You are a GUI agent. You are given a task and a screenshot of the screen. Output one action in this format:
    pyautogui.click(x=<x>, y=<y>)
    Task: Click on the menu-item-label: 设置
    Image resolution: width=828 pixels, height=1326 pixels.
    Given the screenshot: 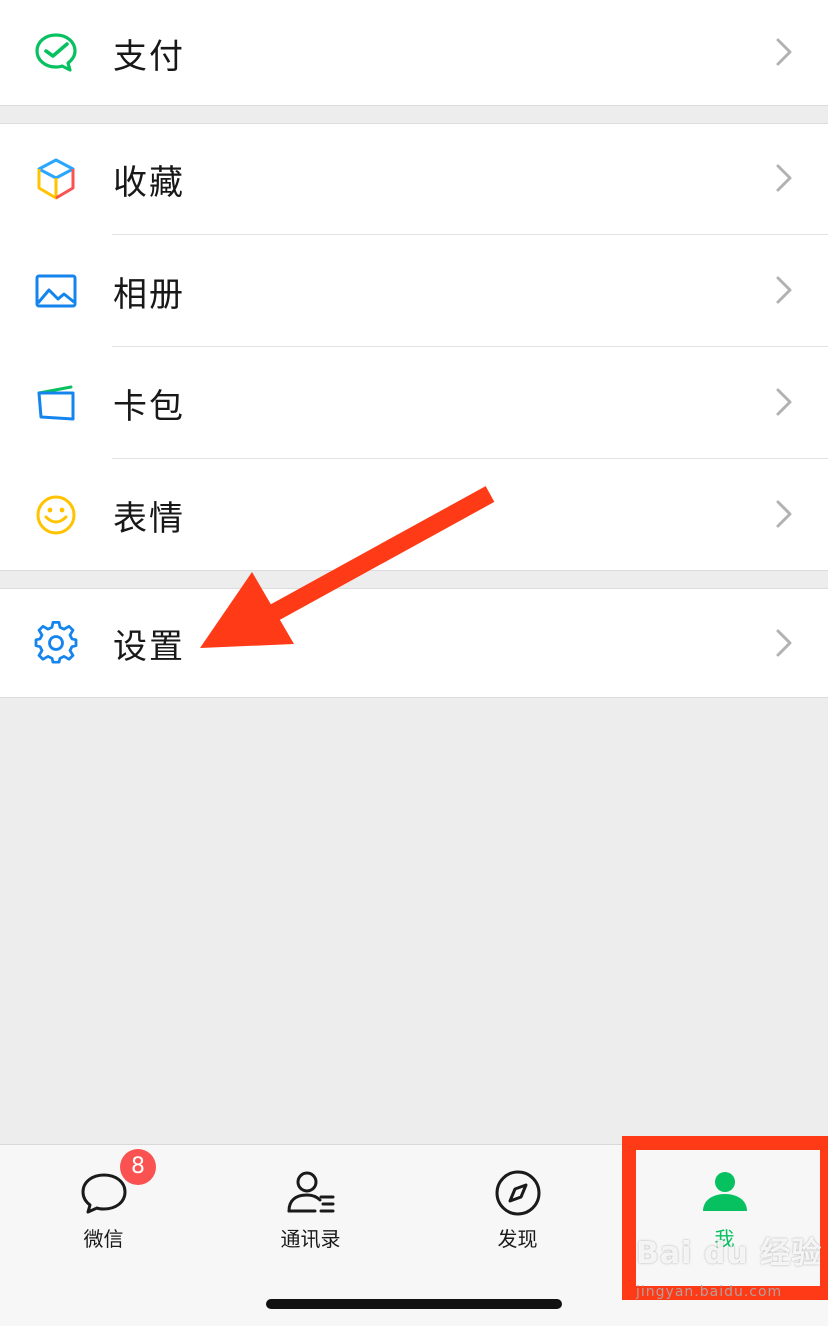 What is the action you would take?
    pyautogui.click(x=149, y=646)
    